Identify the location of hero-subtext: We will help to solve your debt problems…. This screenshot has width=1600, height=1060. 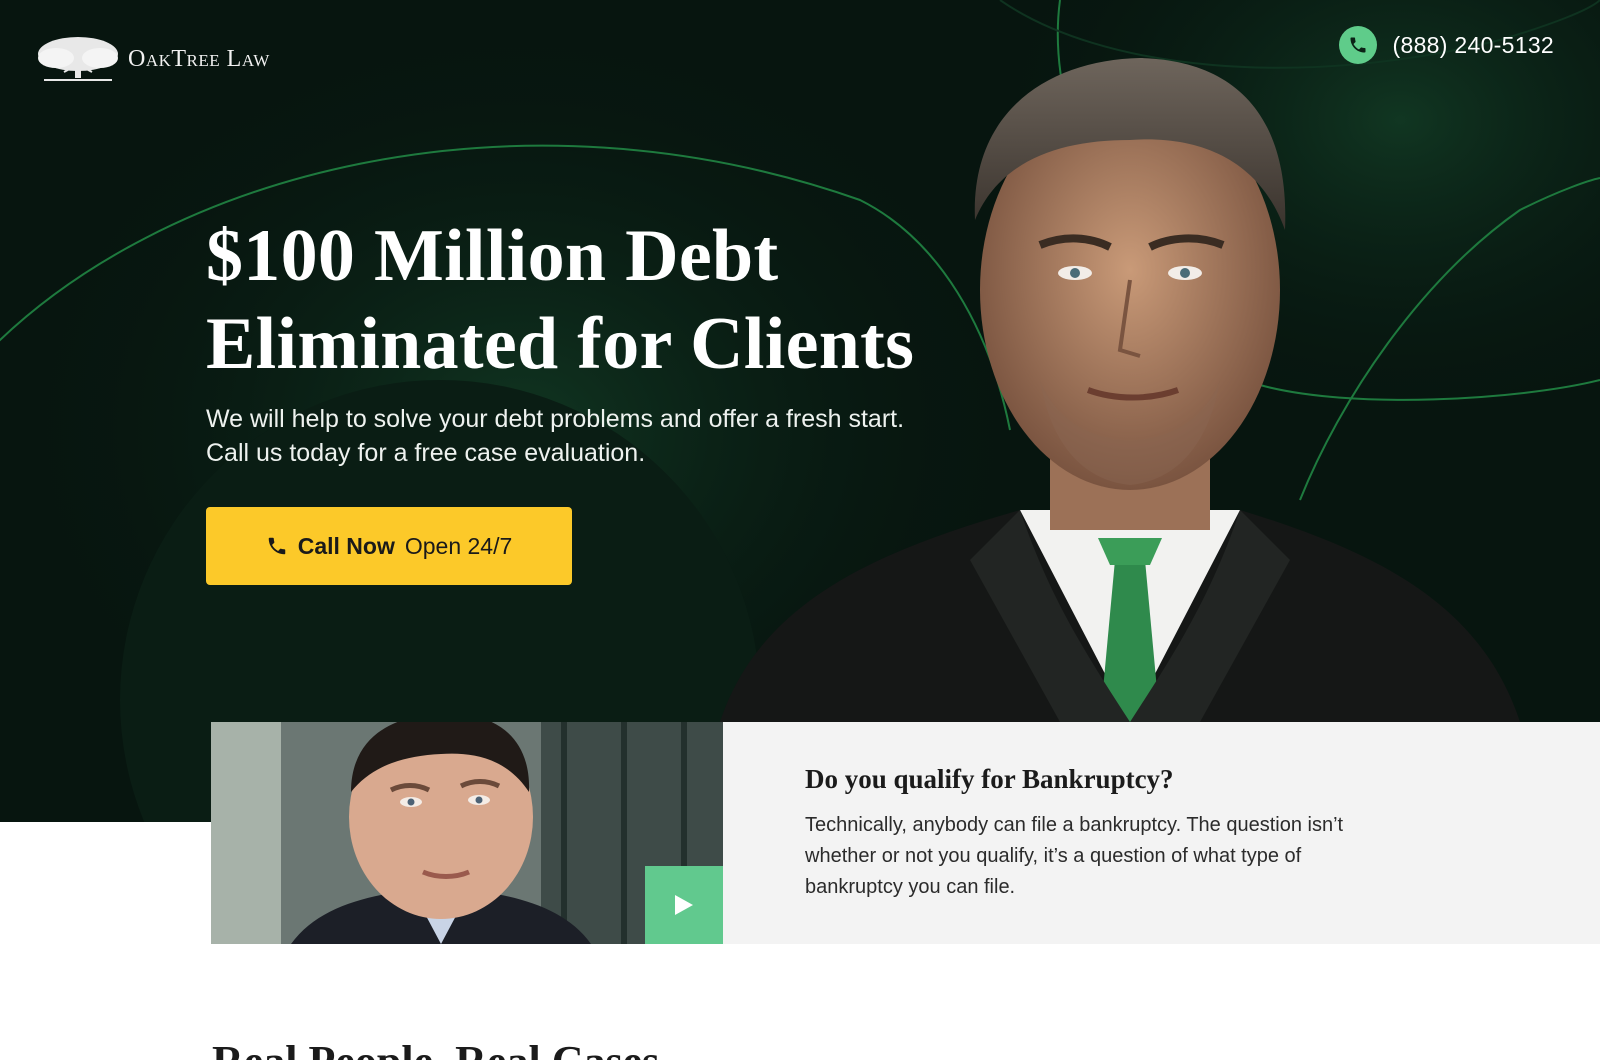
(555, 436).